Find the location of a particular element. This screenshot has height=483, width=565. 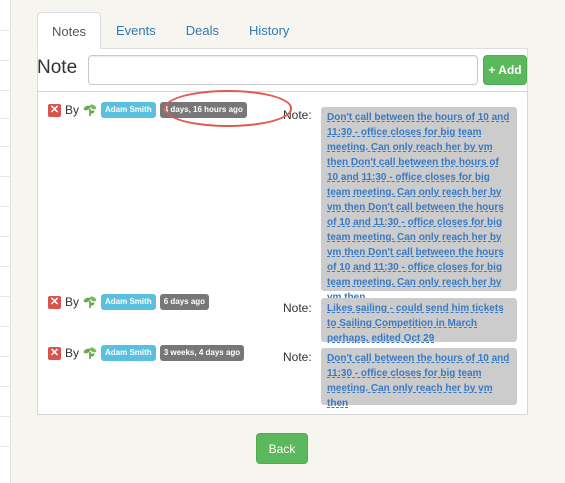

tab-history: History is located at coordinates (269, 30).